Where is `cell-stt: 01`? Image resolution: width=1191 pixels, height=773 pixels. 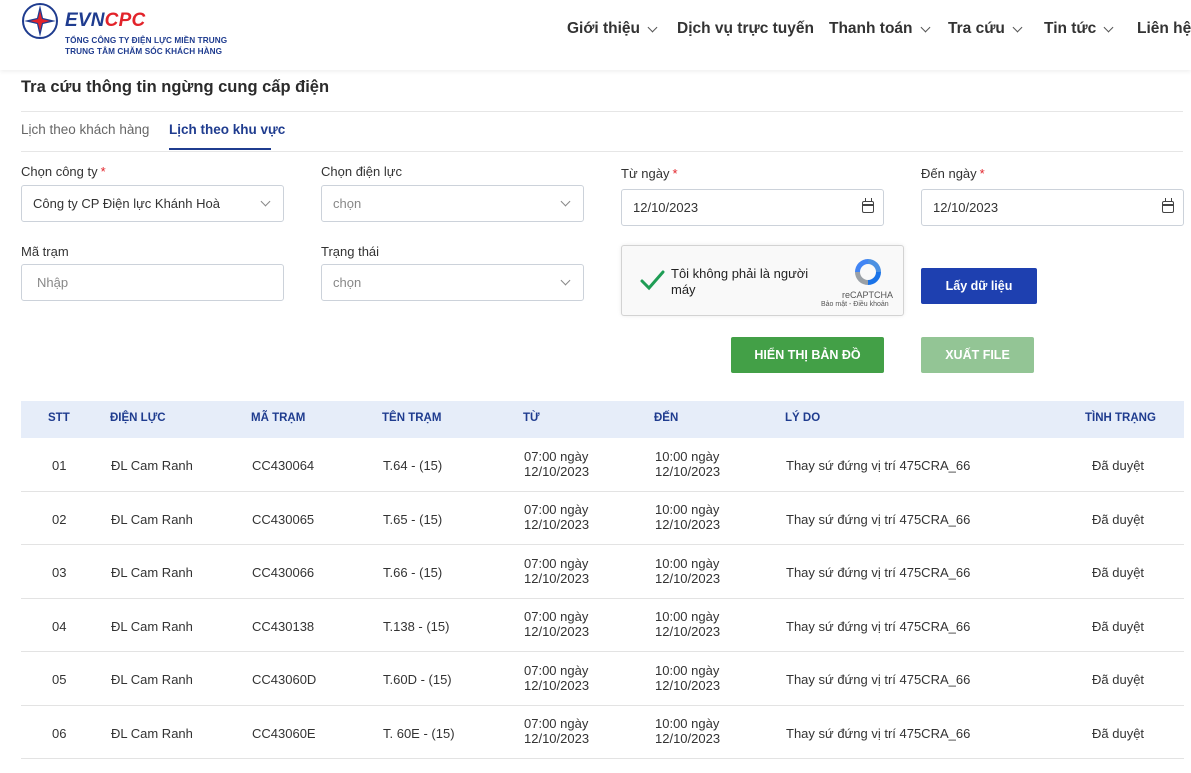
cell-stt: 01 is located at coordinates (59, 465).